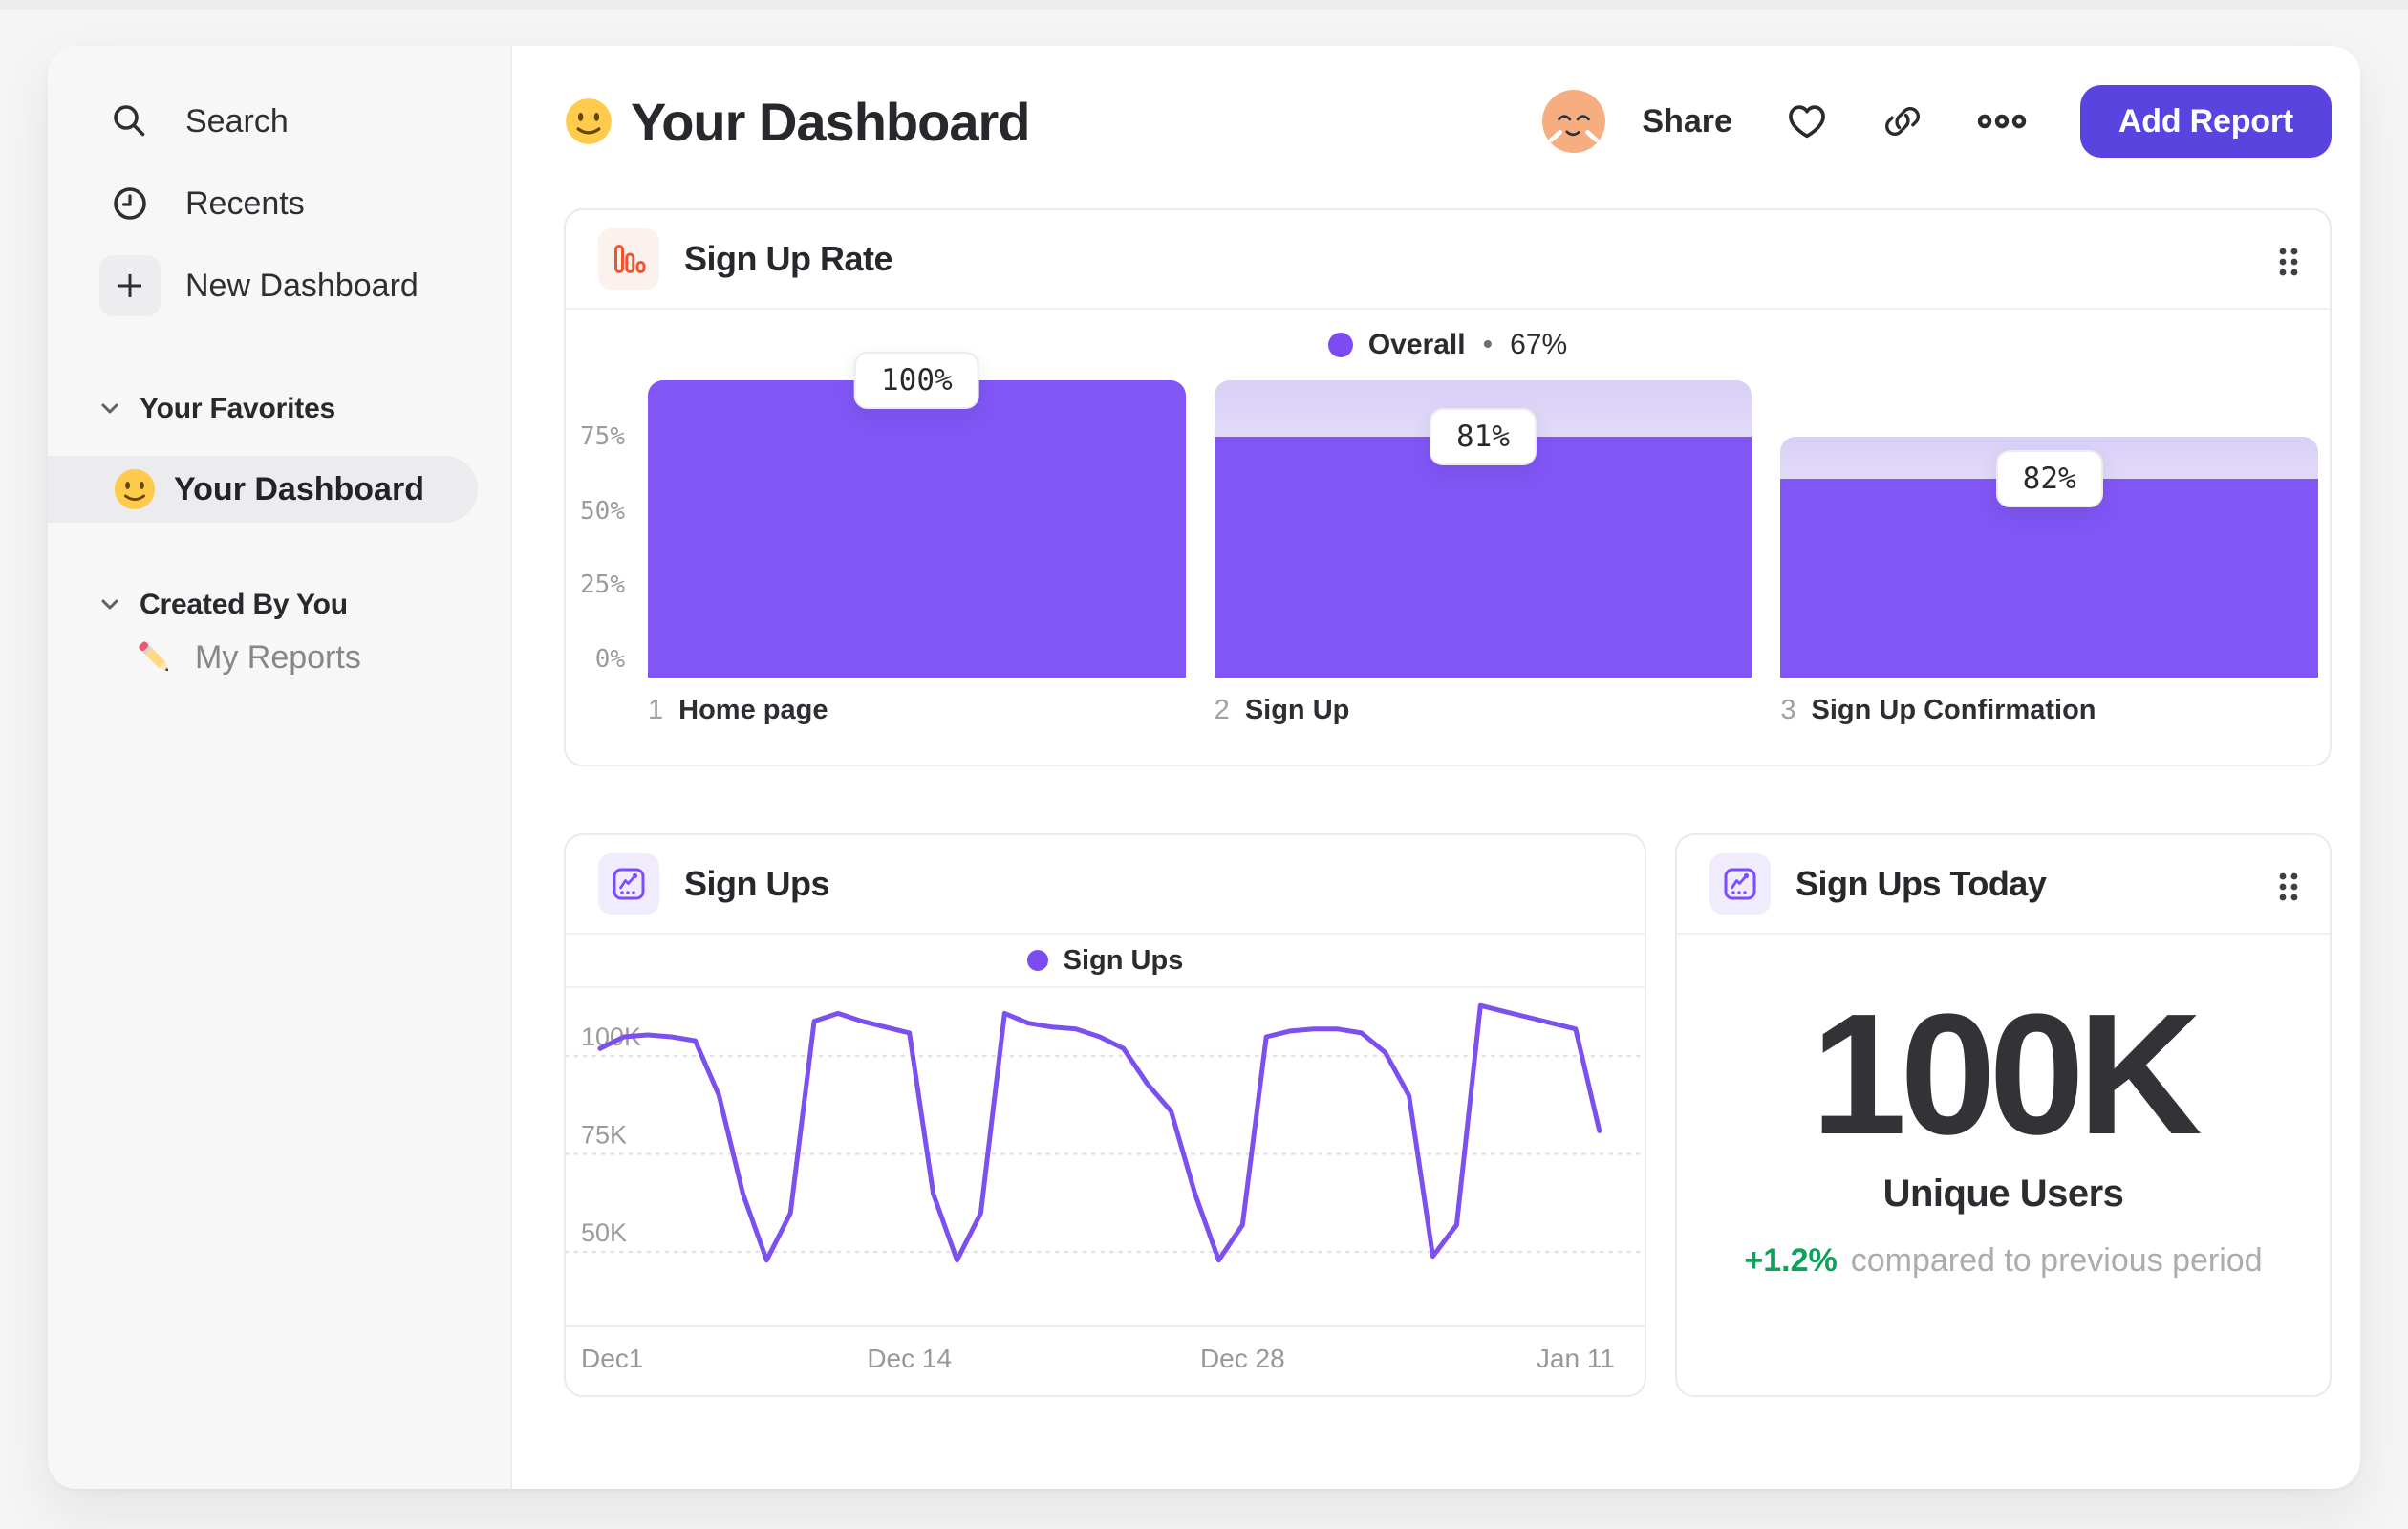 Image resolution: width=2408 pixels, height=1529 pixels. What do you see at coordinates (1921, 883) in the screenshot?
I see `card-title: Sign Ups Today` at bounding box center [1921, 883].